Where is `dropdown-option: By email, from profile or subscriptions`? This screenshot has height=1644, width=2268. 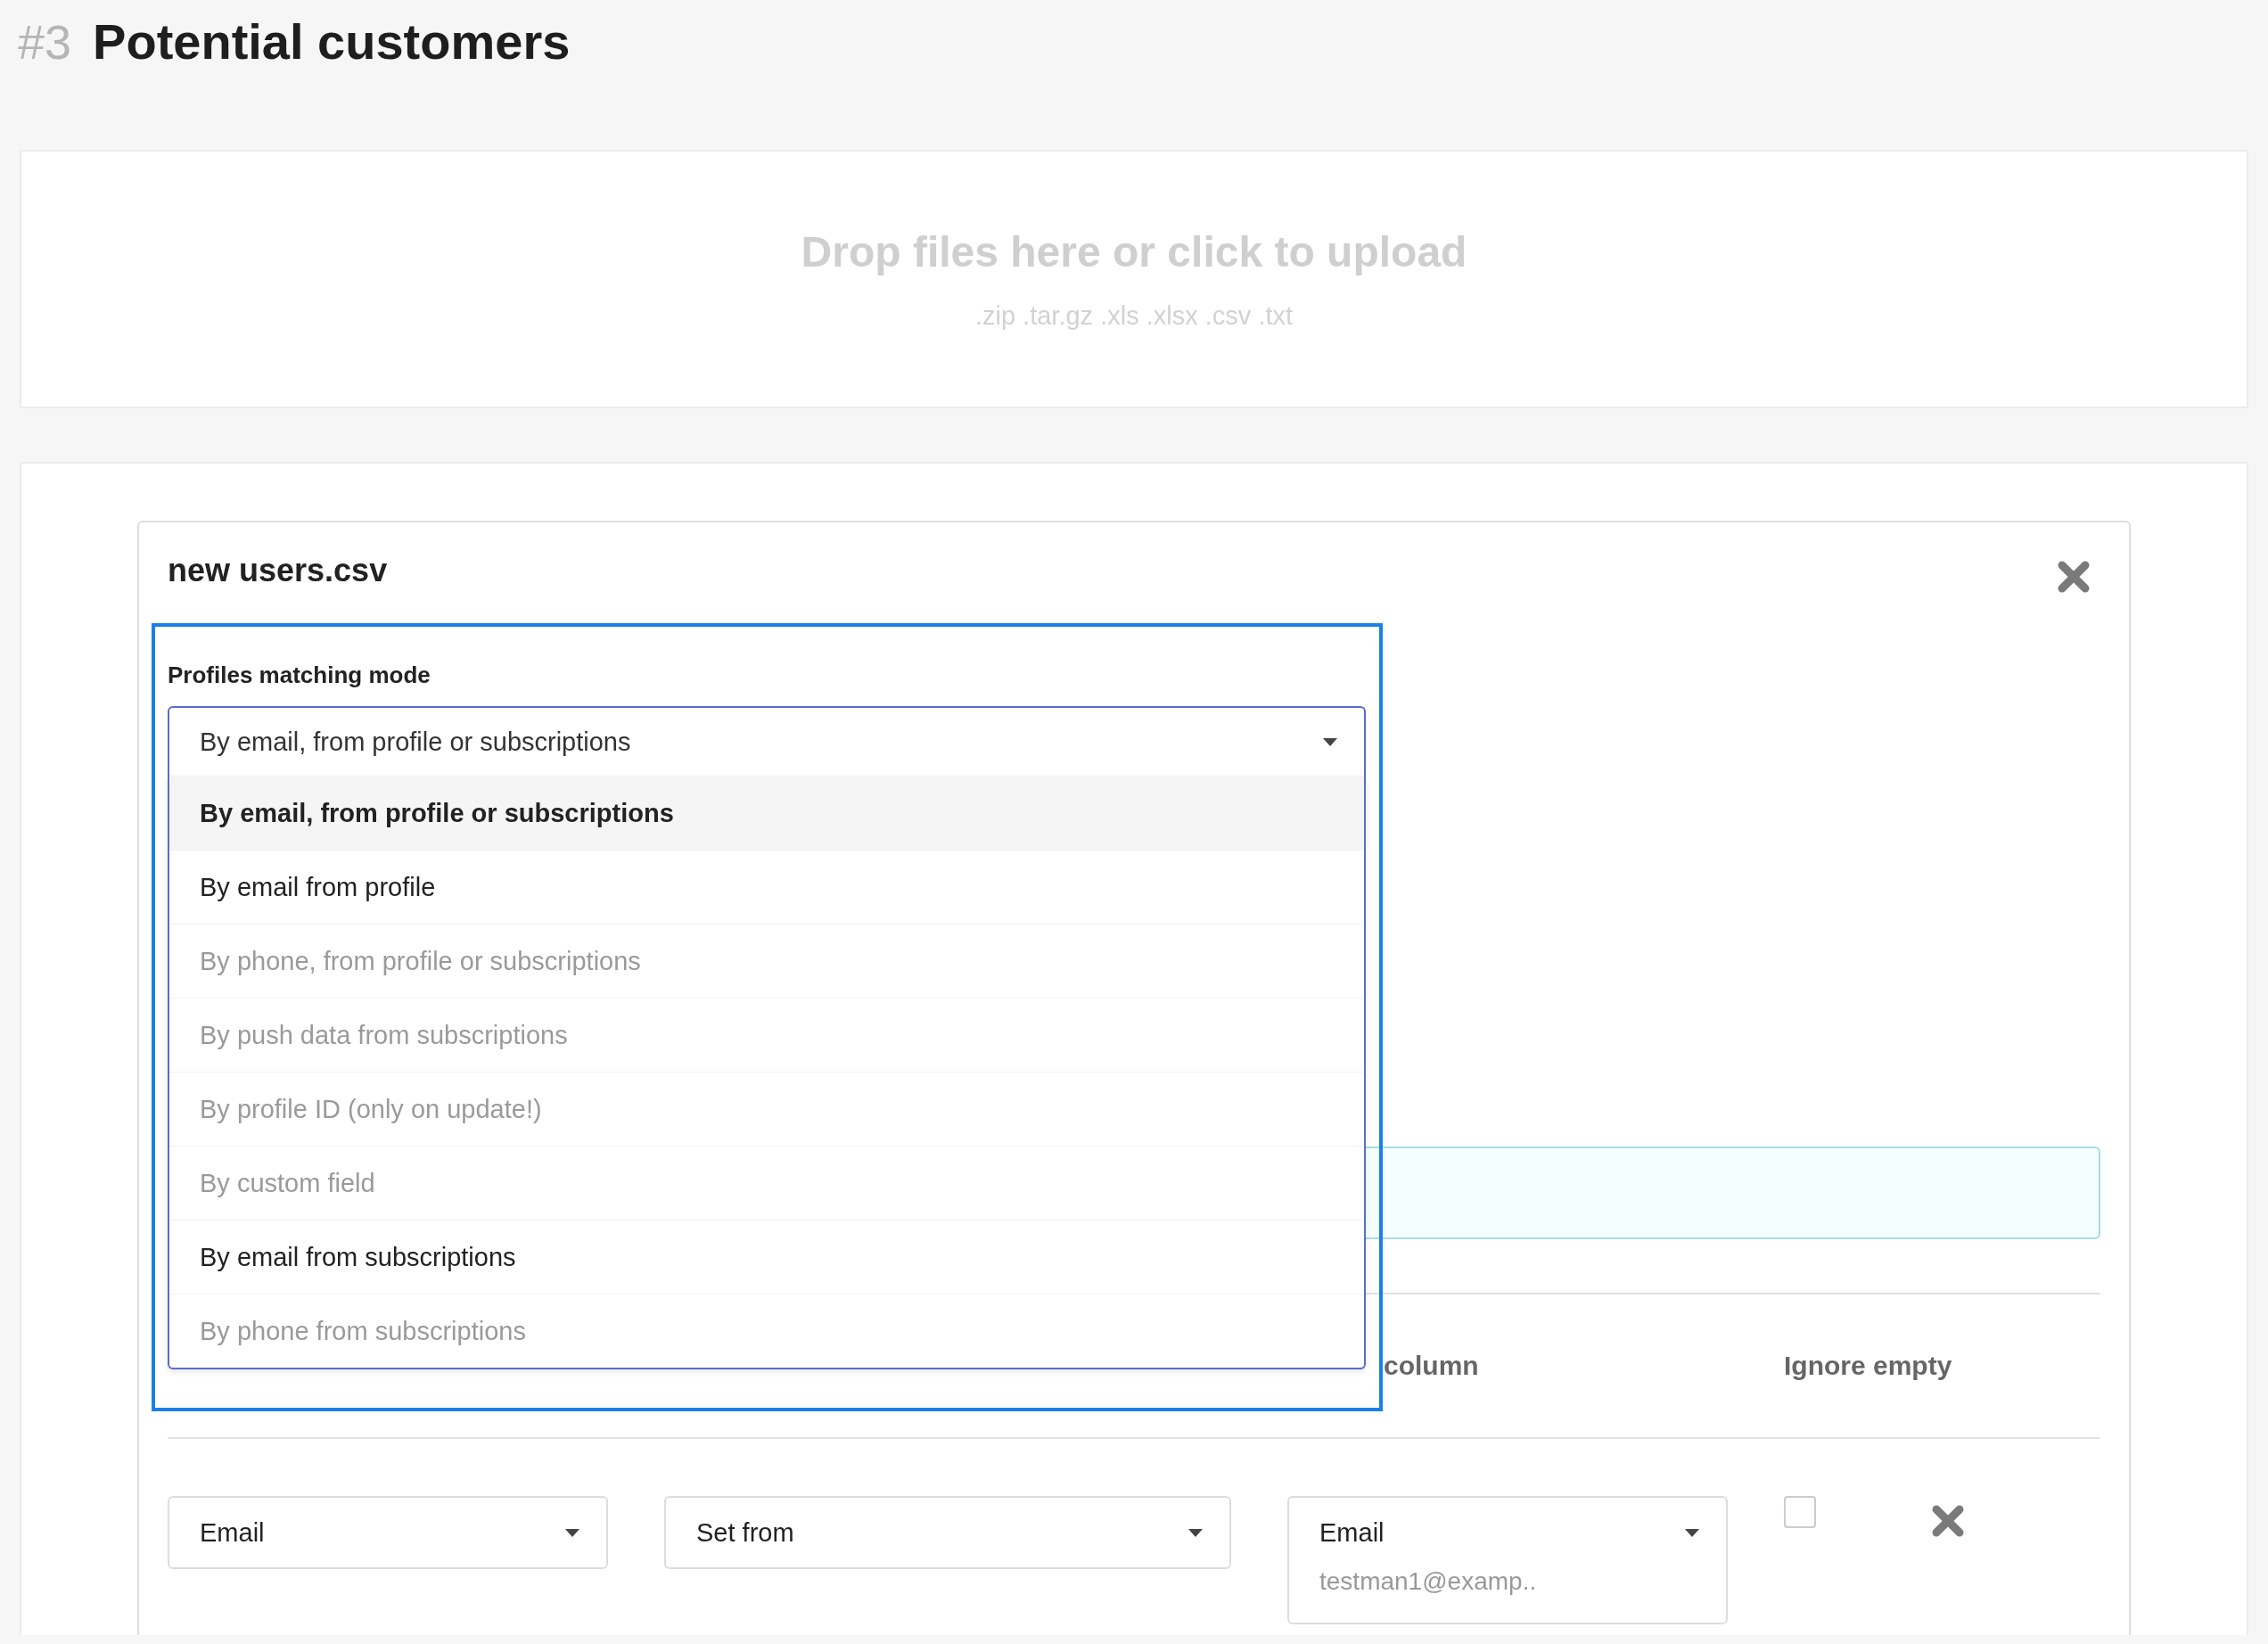
dropdown-option: By email, from profile or subscriptions is located at coordinates (766, 813).